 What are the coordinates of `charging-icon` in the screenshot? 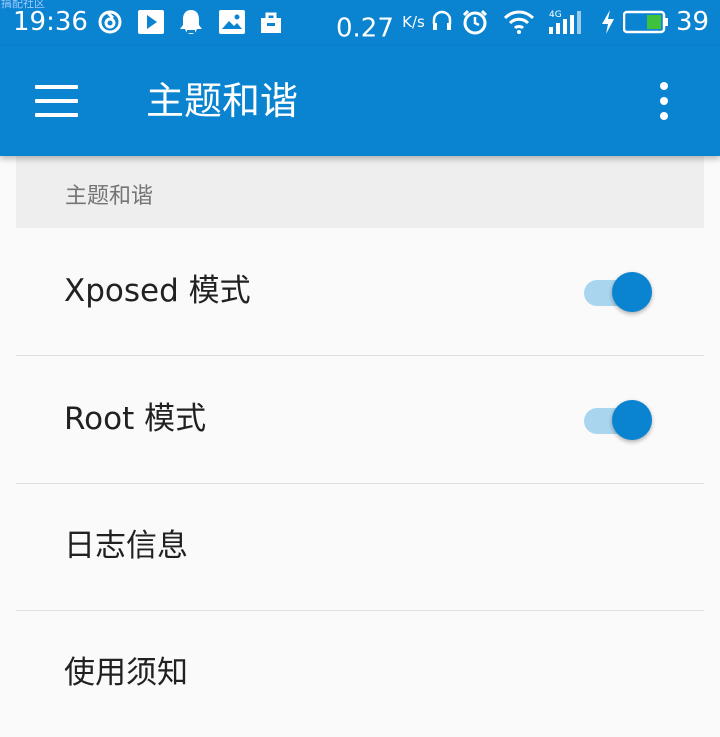 It's located at (608, 22).